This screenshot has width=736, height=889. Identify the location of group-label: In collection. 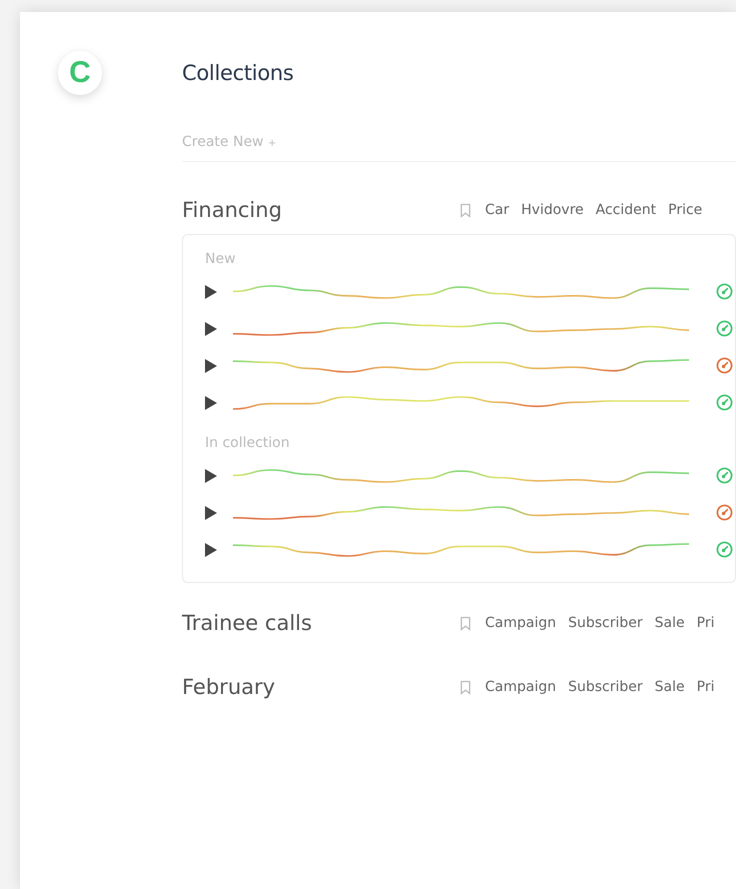
(248, 443).